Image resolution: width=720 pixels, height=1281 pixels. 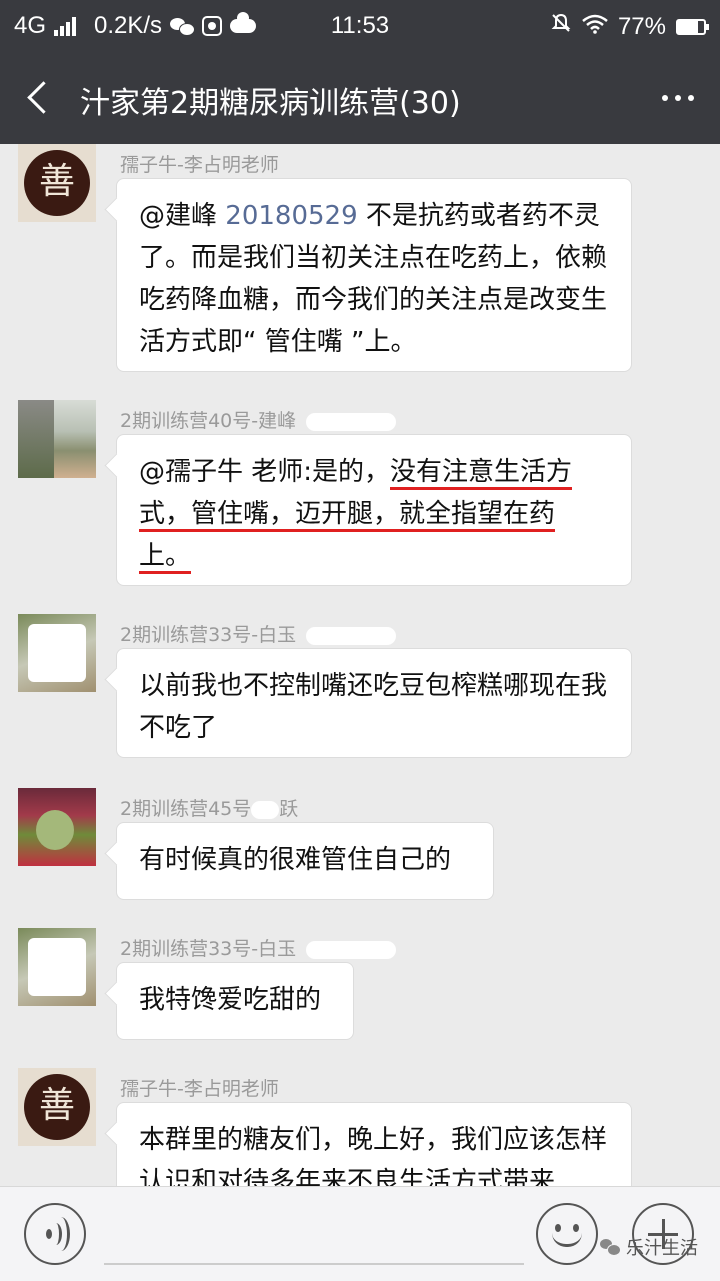 I want to click on sender-name: 2期训练营45号 跃, so click(x=209, y=807).